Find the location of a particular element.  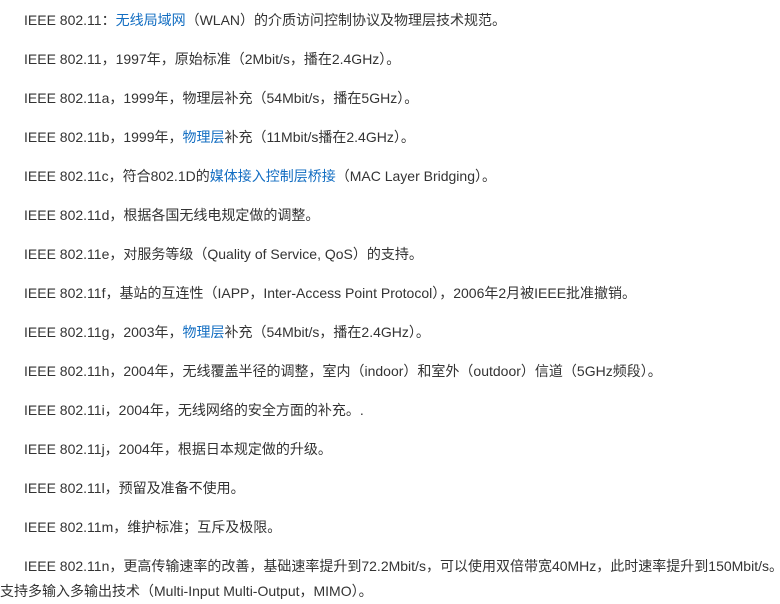

list-item: IEEE 802.11i，2004年，无线网络的安全方面的补充。. is located at coordinates (194, 410).